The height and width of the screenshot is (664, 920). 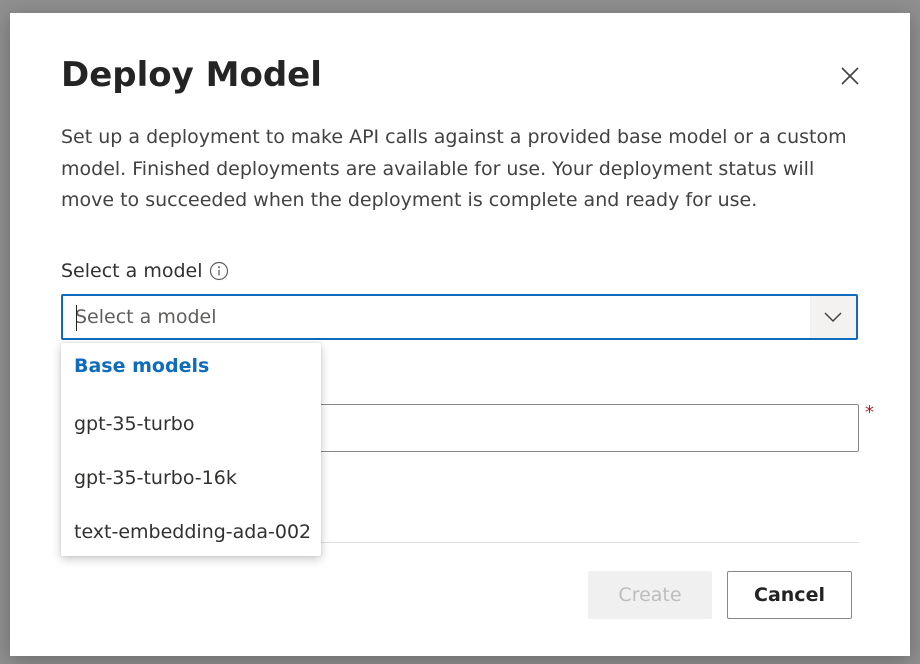 What do you see at coordinates (191, 424) in the screenshot?
I see `dropdown-option-gpt-35-turbo: gpt-35-turbo` at bounding box center [191, 424].